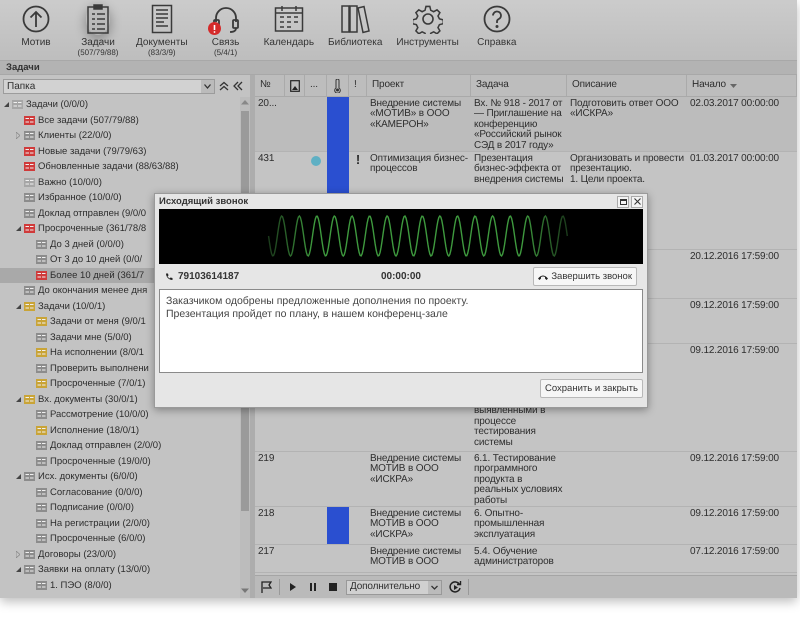 This screenshot has height=625, width=800. I want to click on table-cell-text: Организовать и провести презентацию. 1. Цели проекта., so click(627, 169).